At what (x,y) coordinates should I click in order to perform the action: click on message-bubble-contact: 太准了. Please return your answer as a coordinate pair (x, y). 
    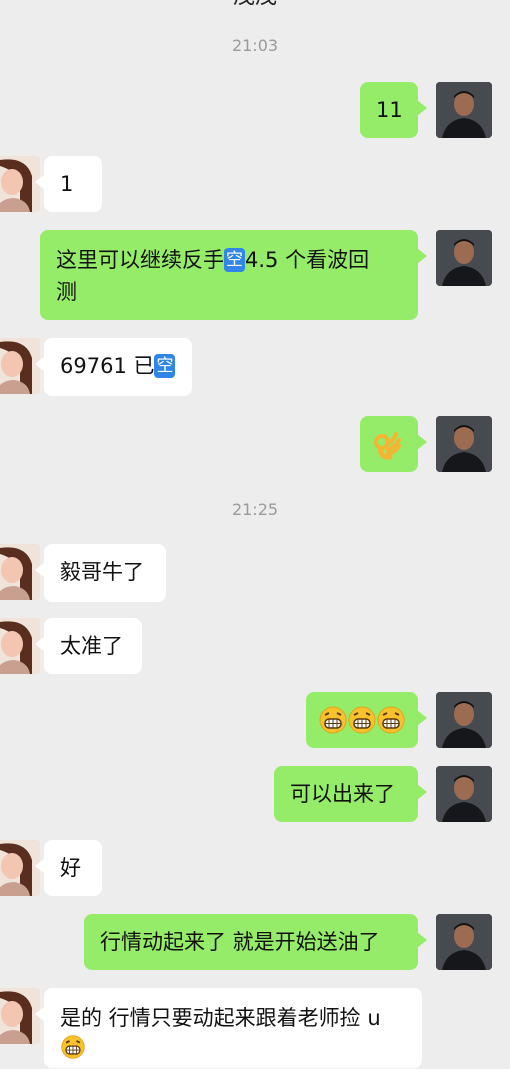
    Looking at the image, I should click on (88, 646).